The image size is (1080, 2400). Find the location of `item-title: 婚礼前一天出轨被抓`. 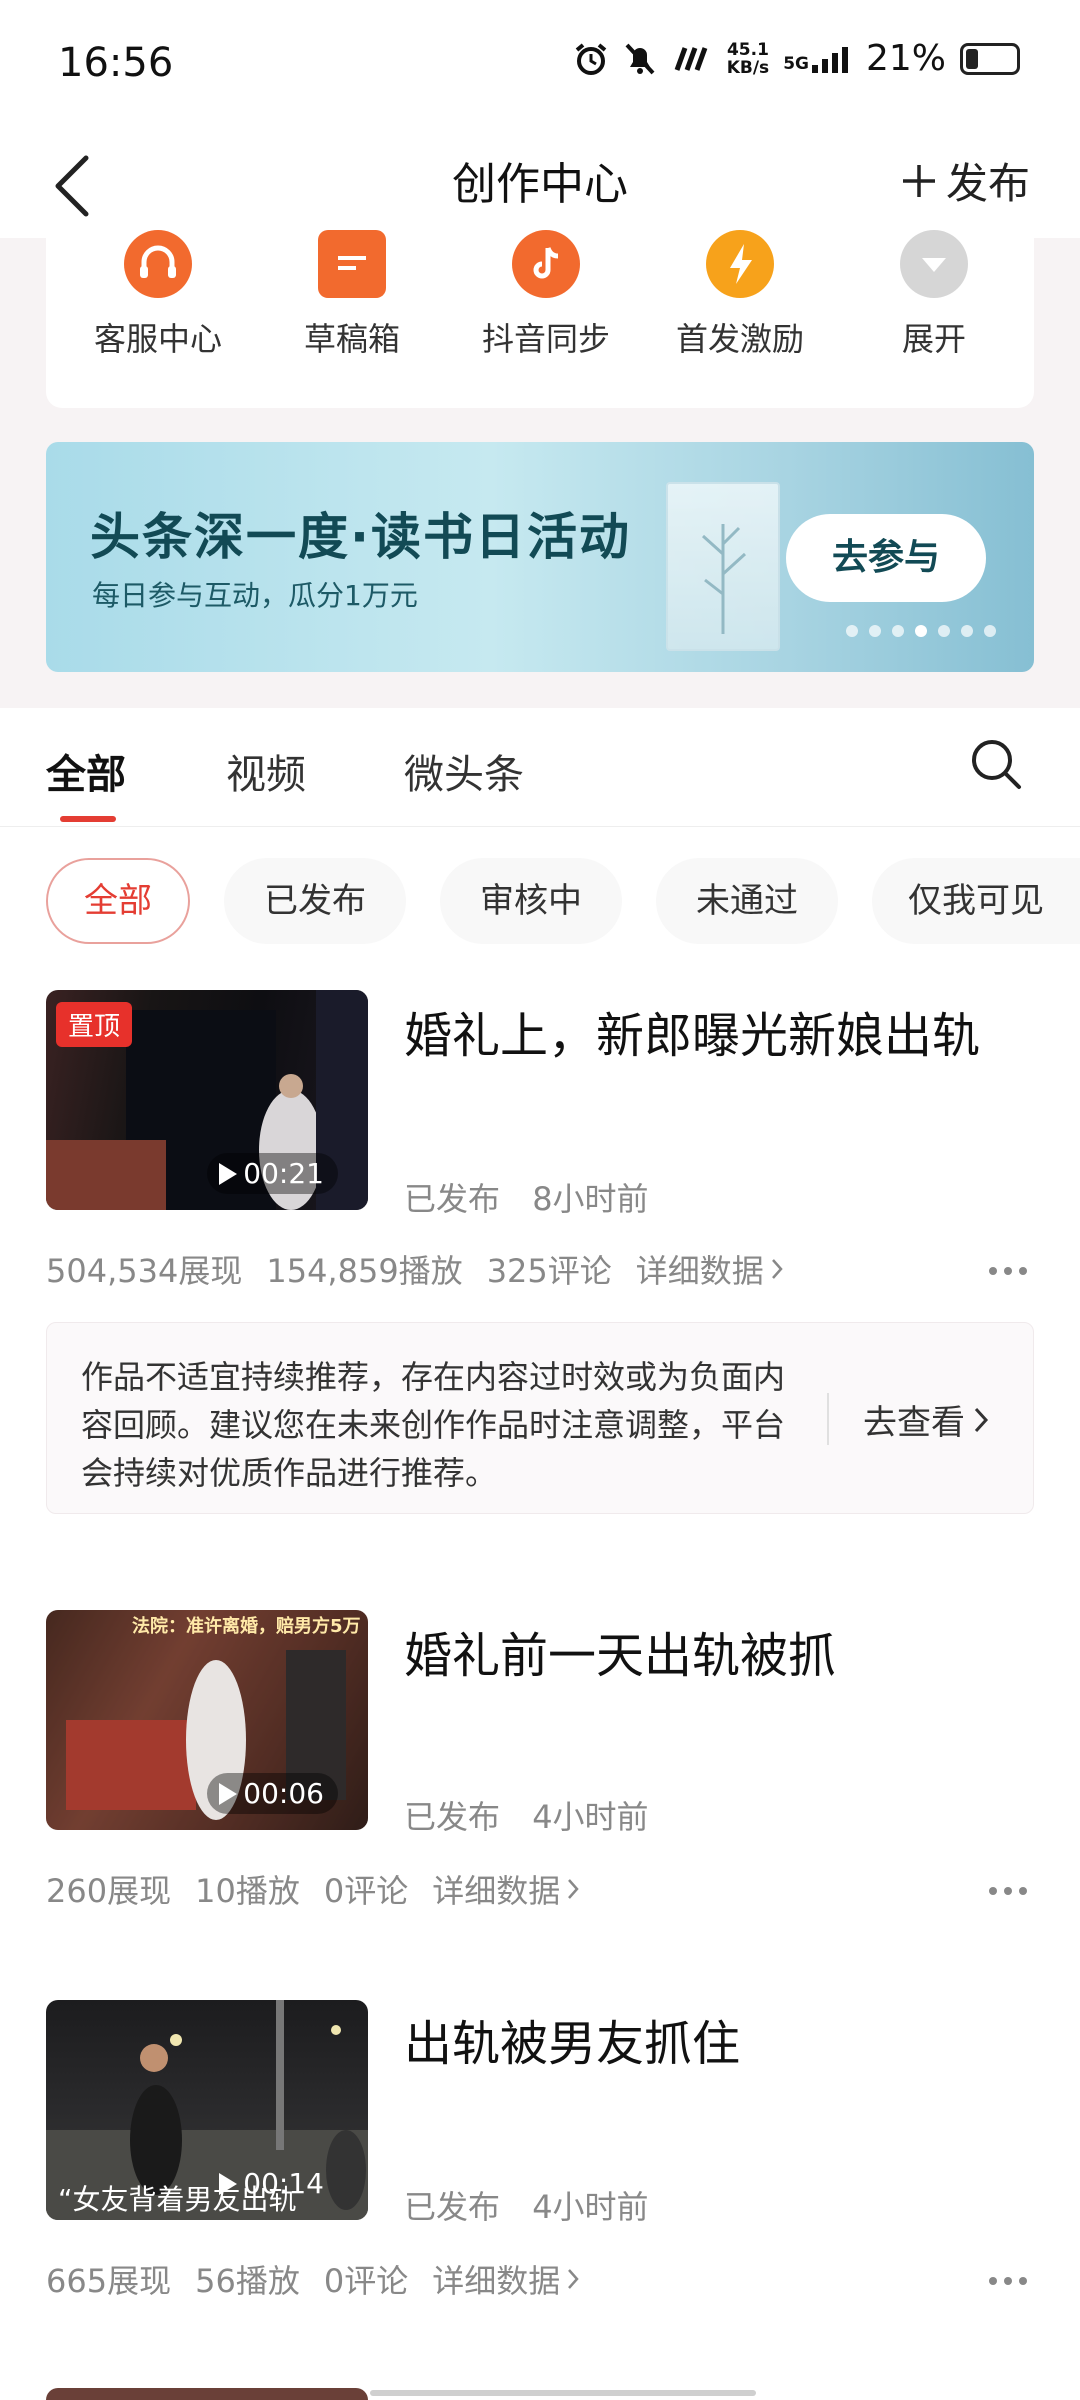

item-title: 婚礼前一天出轨被抓 is located at coordinates (620, 1651).